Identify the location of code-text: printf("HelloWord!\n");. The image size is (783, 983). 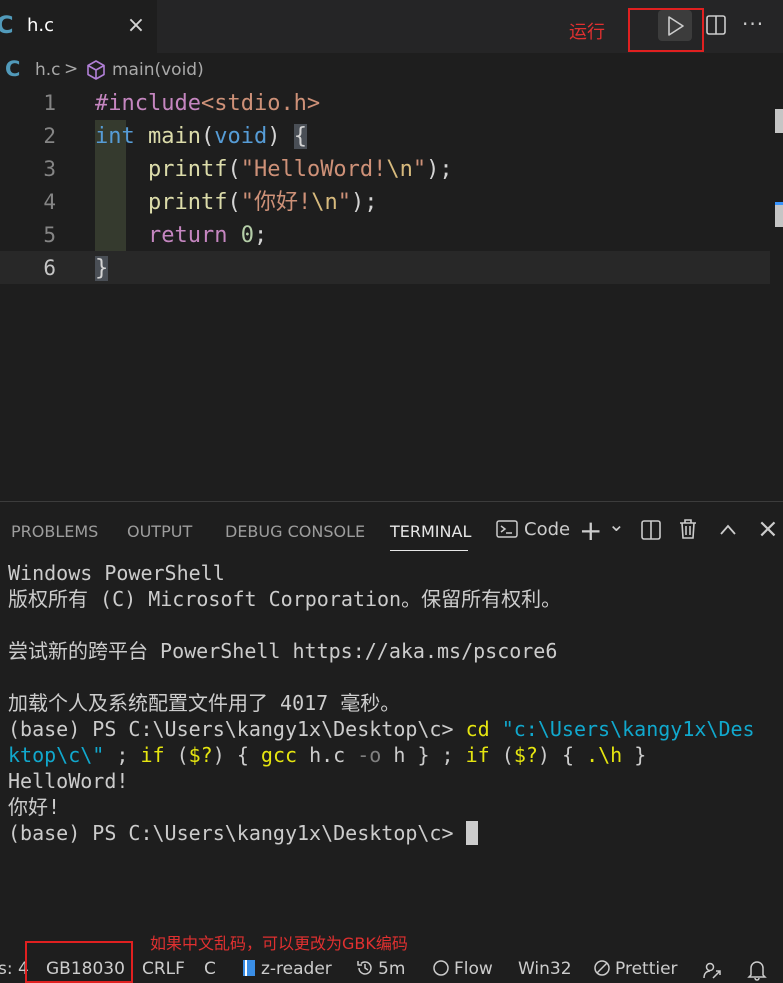
(274, 169).